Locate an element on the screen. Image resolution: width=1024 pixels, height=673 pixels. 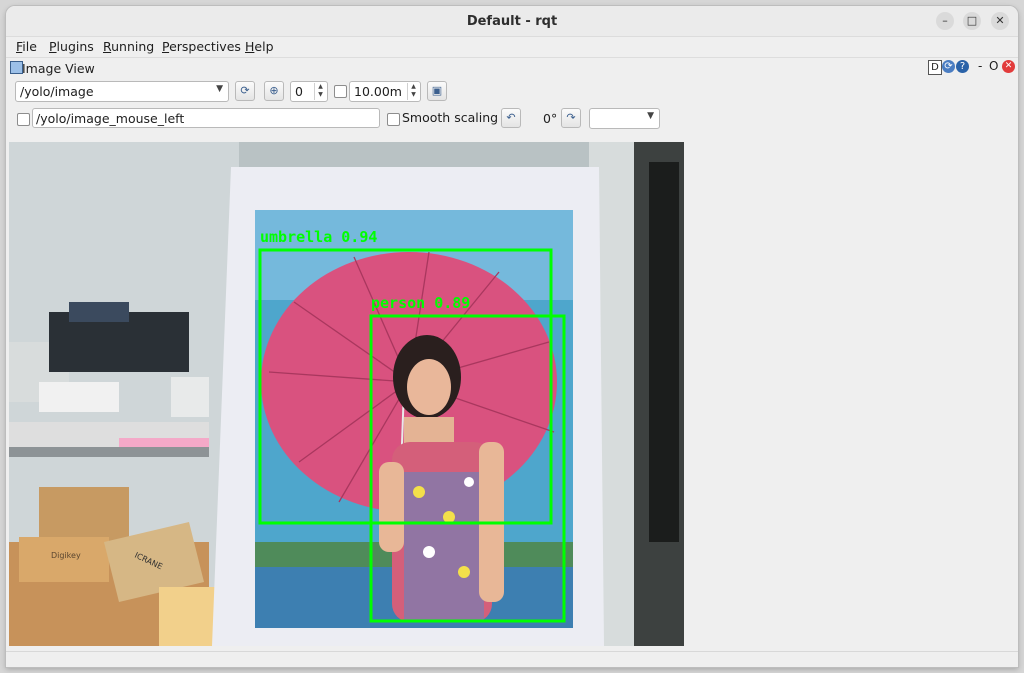
save-image-button: ▣ is located at coordinates (437, 91).